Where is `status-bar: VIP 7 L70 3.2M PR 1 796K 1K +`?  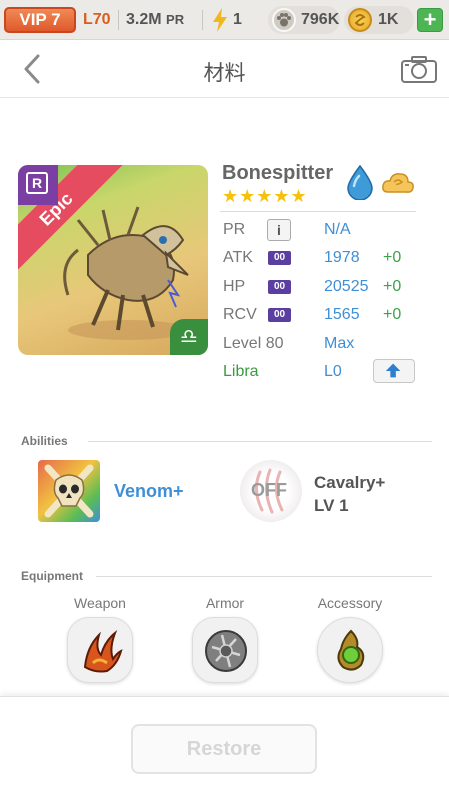 status-bar: VIP 7 L70 3.2M PR 1 796K 1K + is located at coordinates (224, 20).